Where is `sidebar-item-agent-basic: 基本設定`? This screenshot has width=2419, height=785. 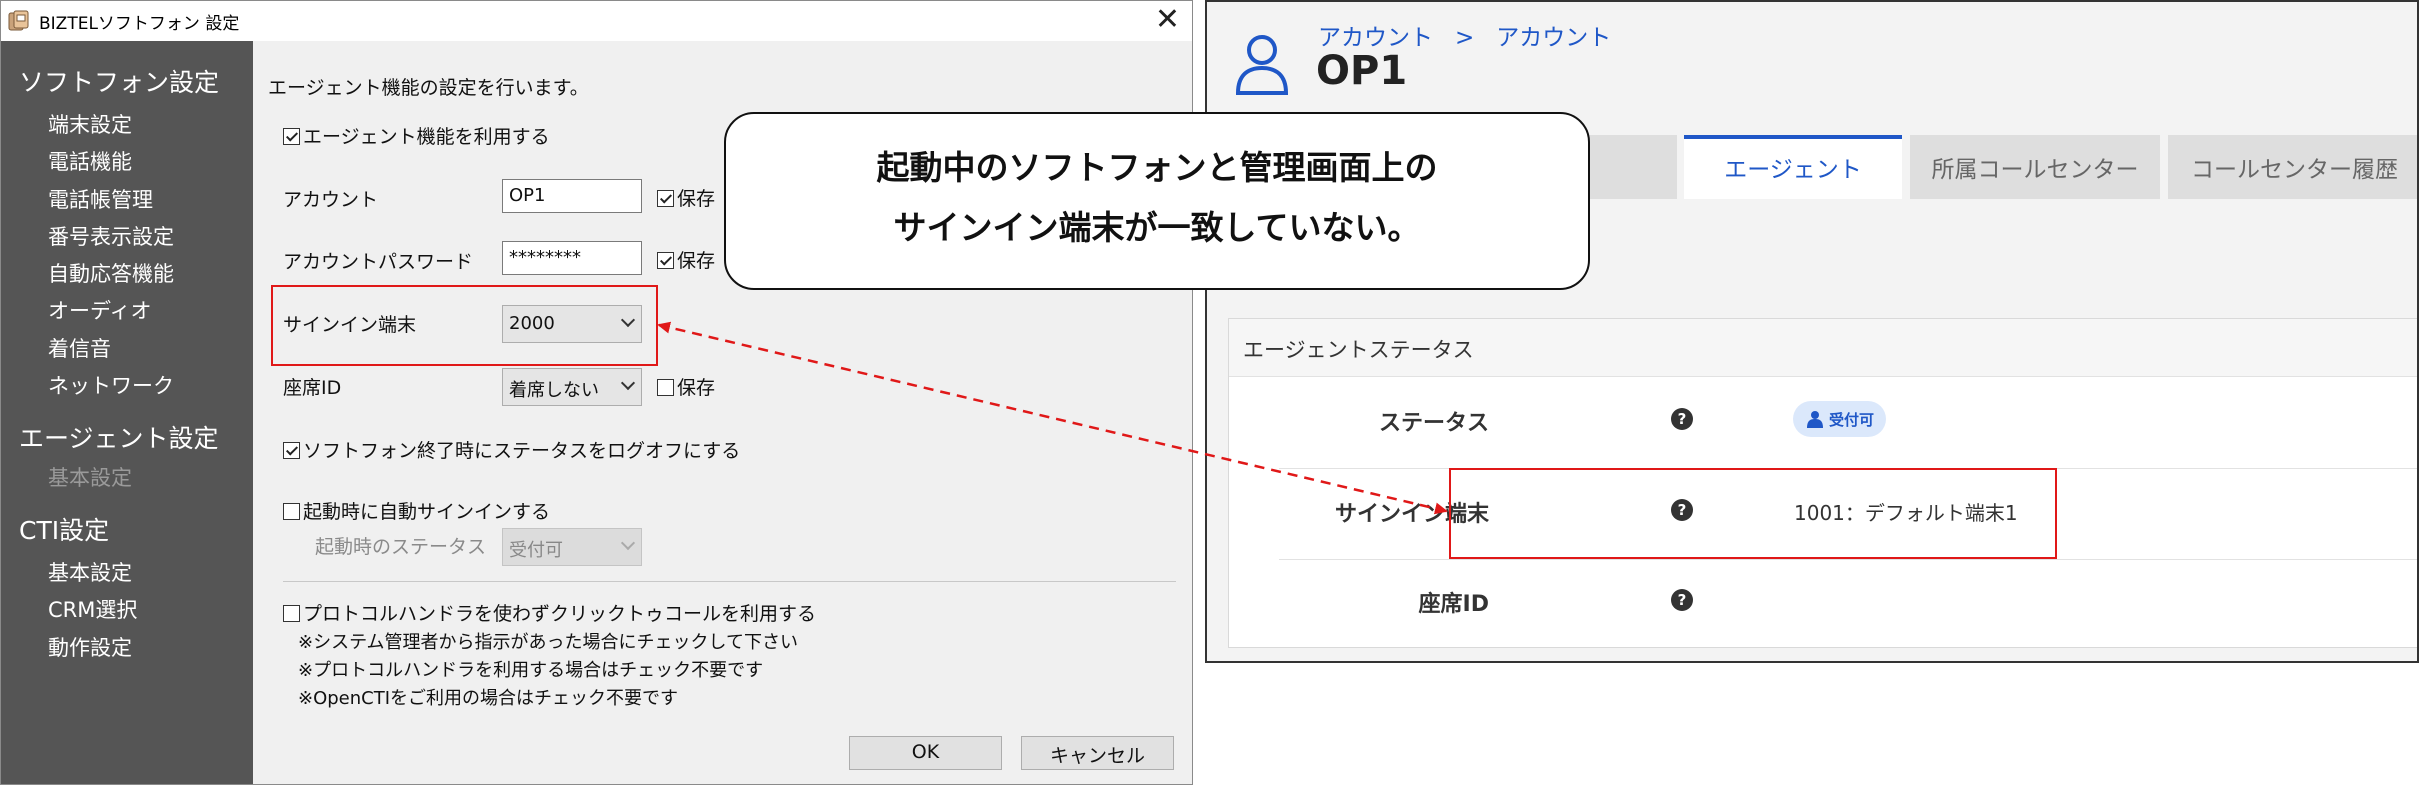 sidebar-item-agent-basic: 基本設定 is located at coordinates (90, 477).